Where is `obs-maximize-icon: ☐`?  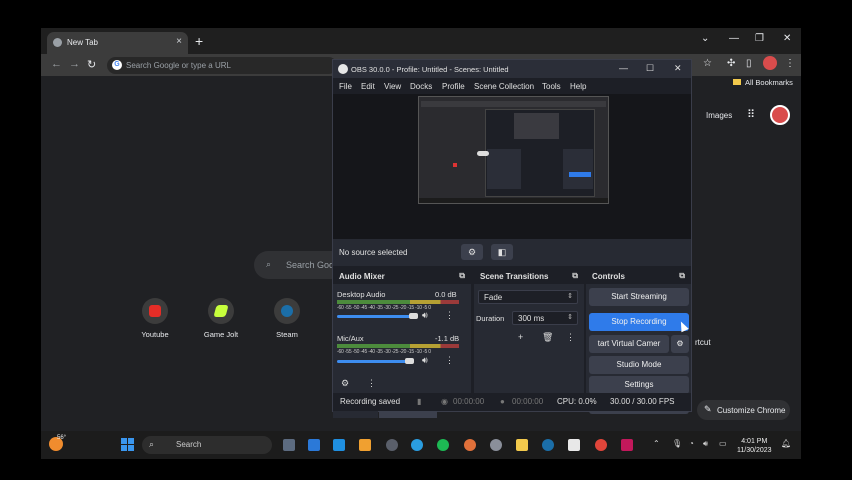 obs-maximize-icon: ☐ is located at coordinates (650, 68).